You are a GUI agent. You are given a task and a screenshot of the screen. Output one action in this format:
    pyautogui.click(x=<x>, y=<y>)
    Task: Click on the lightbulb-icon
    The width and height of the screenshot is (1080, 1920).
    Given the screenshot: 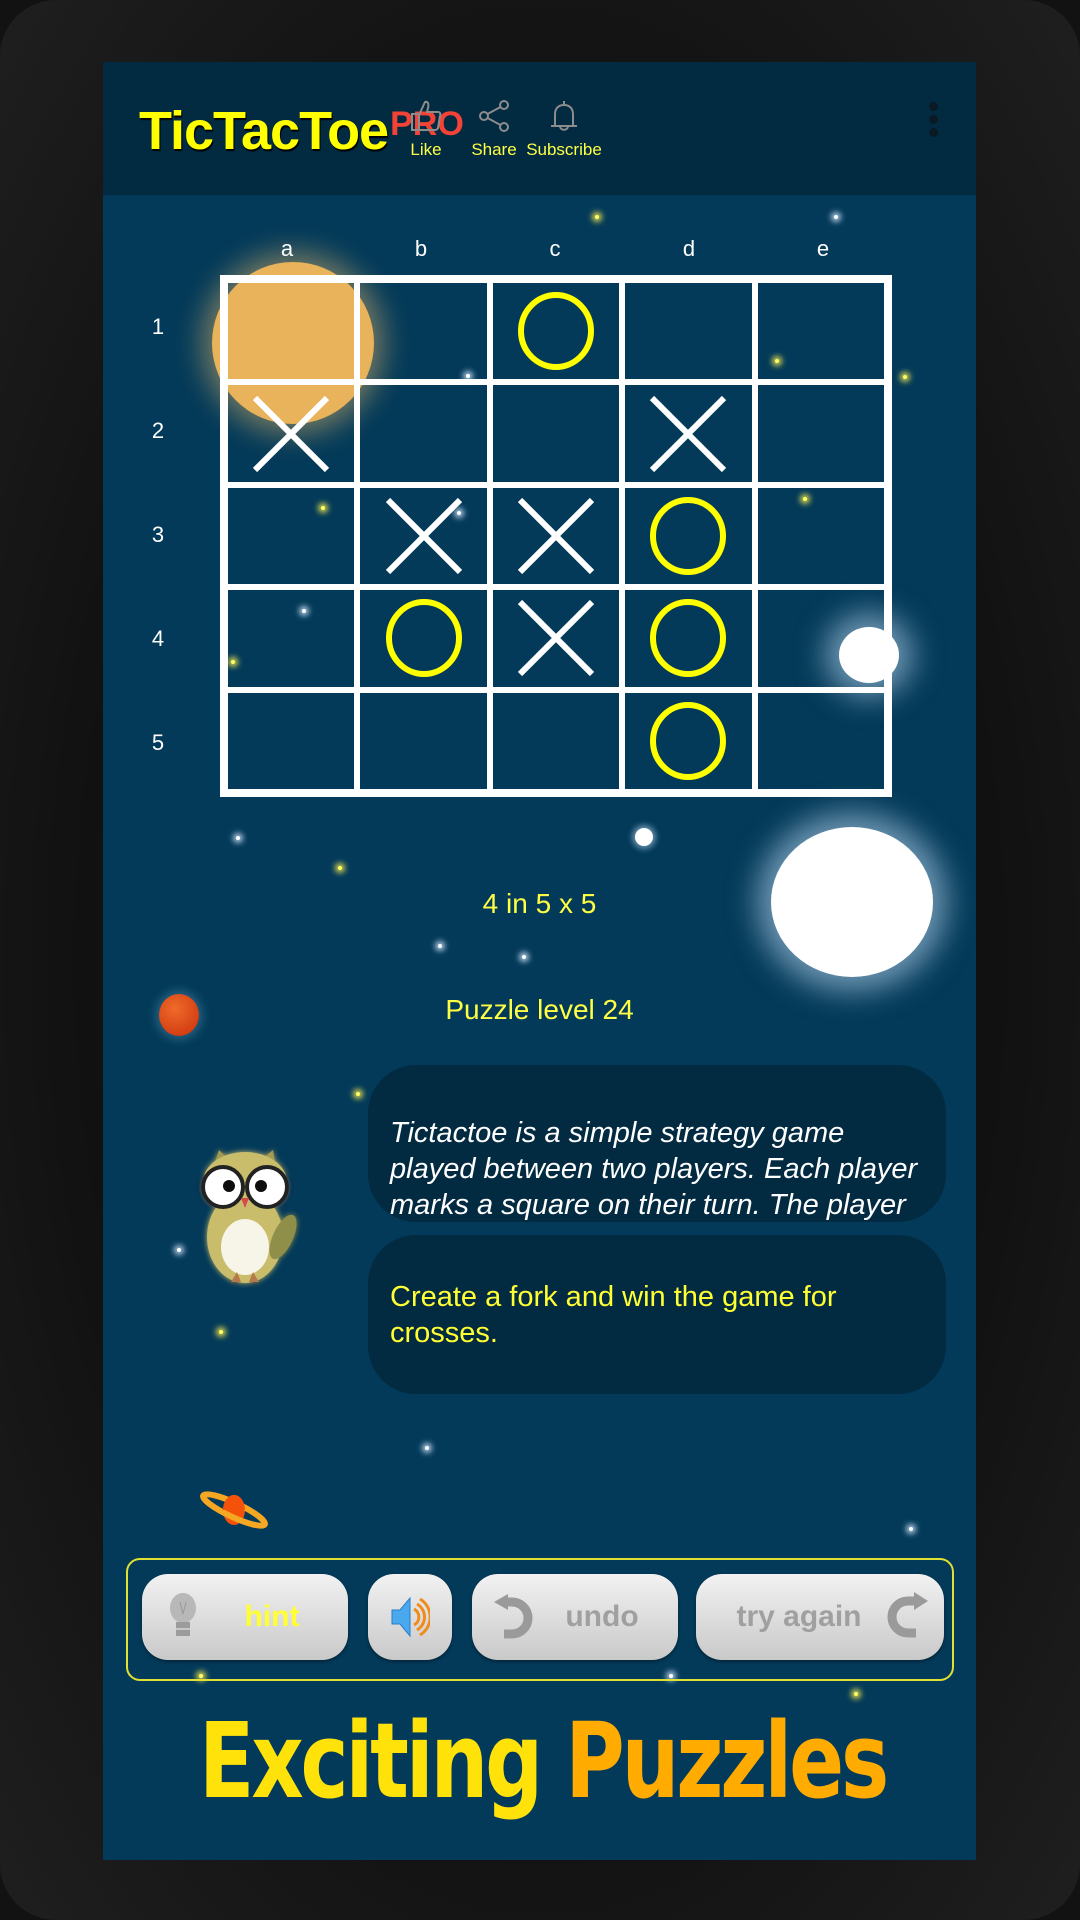 What is the action you would take?
    pyautogui.click(x=183, y=1614)
    